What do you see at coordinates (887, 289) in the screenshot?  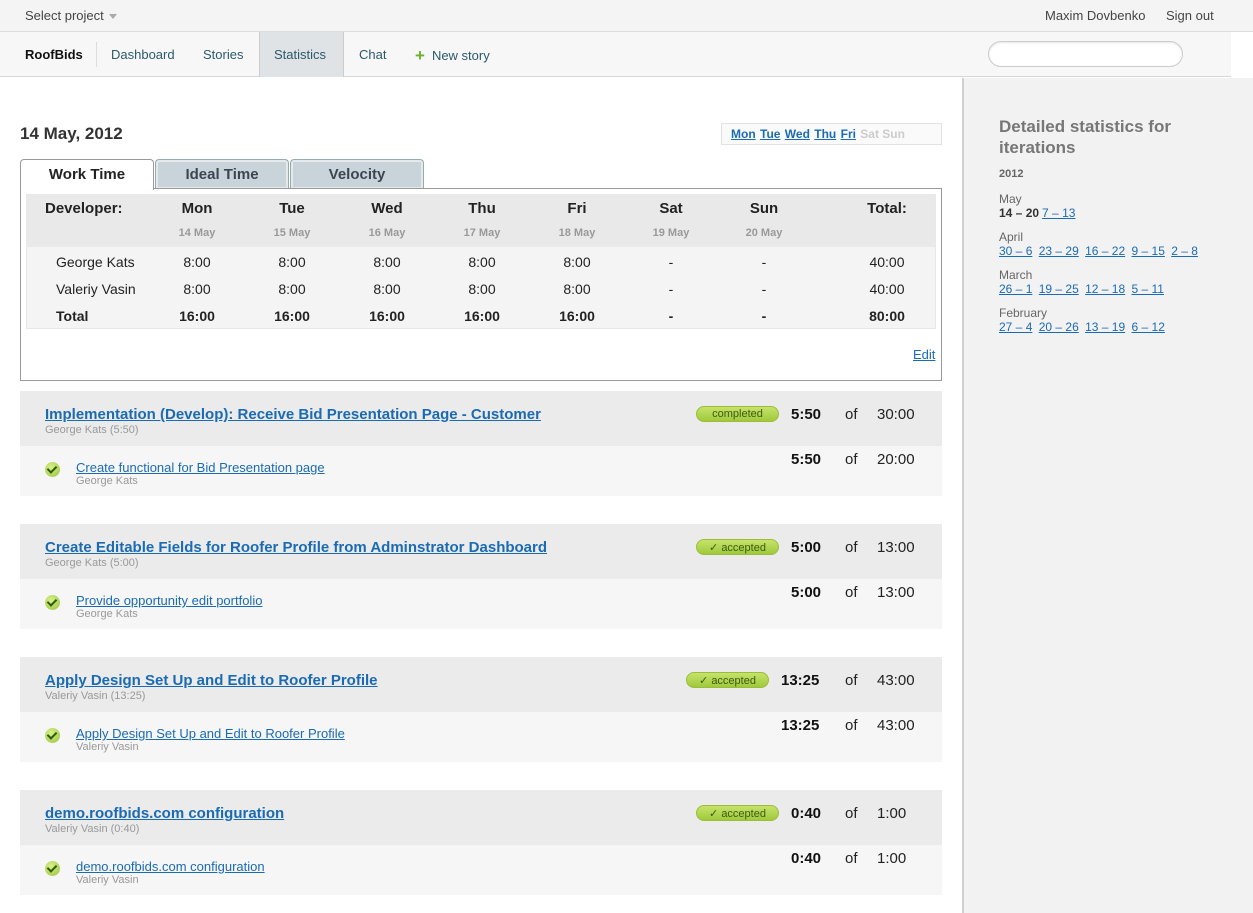 I see `row-total: 40:00` at bounding box center [887, 289].